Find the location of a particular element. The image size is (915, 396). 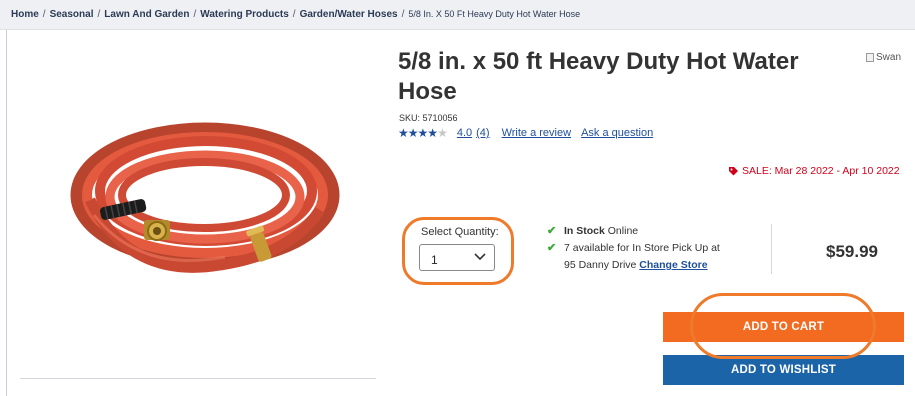

store-row: 95 Danny Drive Change Store is located at coordinates (633, 265).